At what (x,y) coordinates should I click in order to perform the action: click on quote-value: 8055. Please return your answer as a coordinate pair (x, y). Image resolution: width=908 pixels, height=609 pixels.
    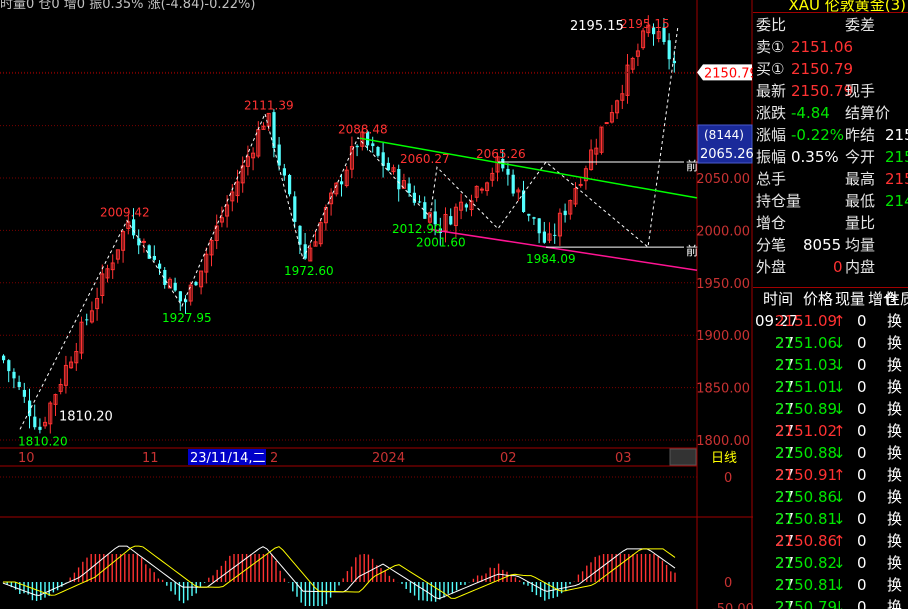
    Looking at the image, I should click on (822, 245).